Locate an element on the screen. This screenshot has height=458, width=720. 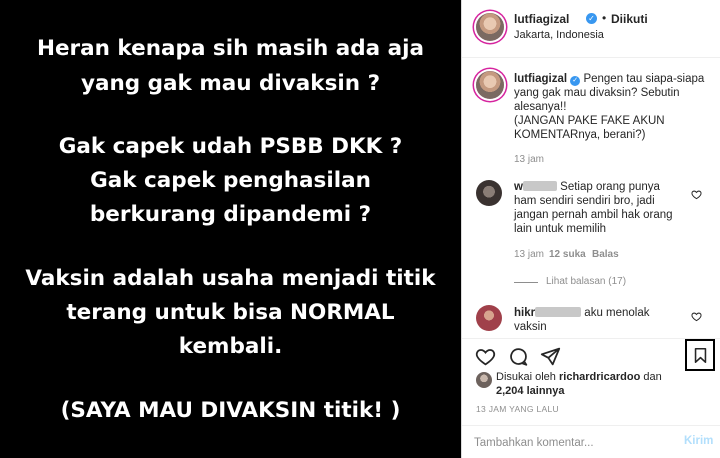
caption-line: yang gak mau divaksin? Sebutin is located at coordinates (597, 93).